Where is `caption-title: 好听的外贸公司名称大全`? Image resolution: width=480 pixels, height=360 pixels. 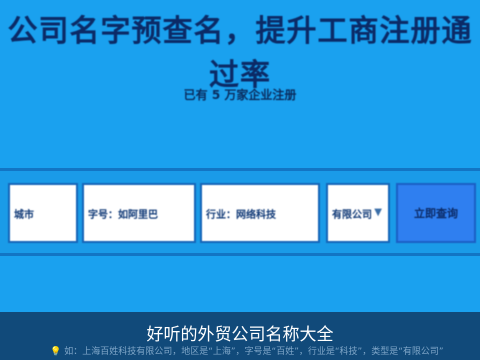
caption-title: 好听的外贸公司名称大全 is located at coordinates (240, 335).